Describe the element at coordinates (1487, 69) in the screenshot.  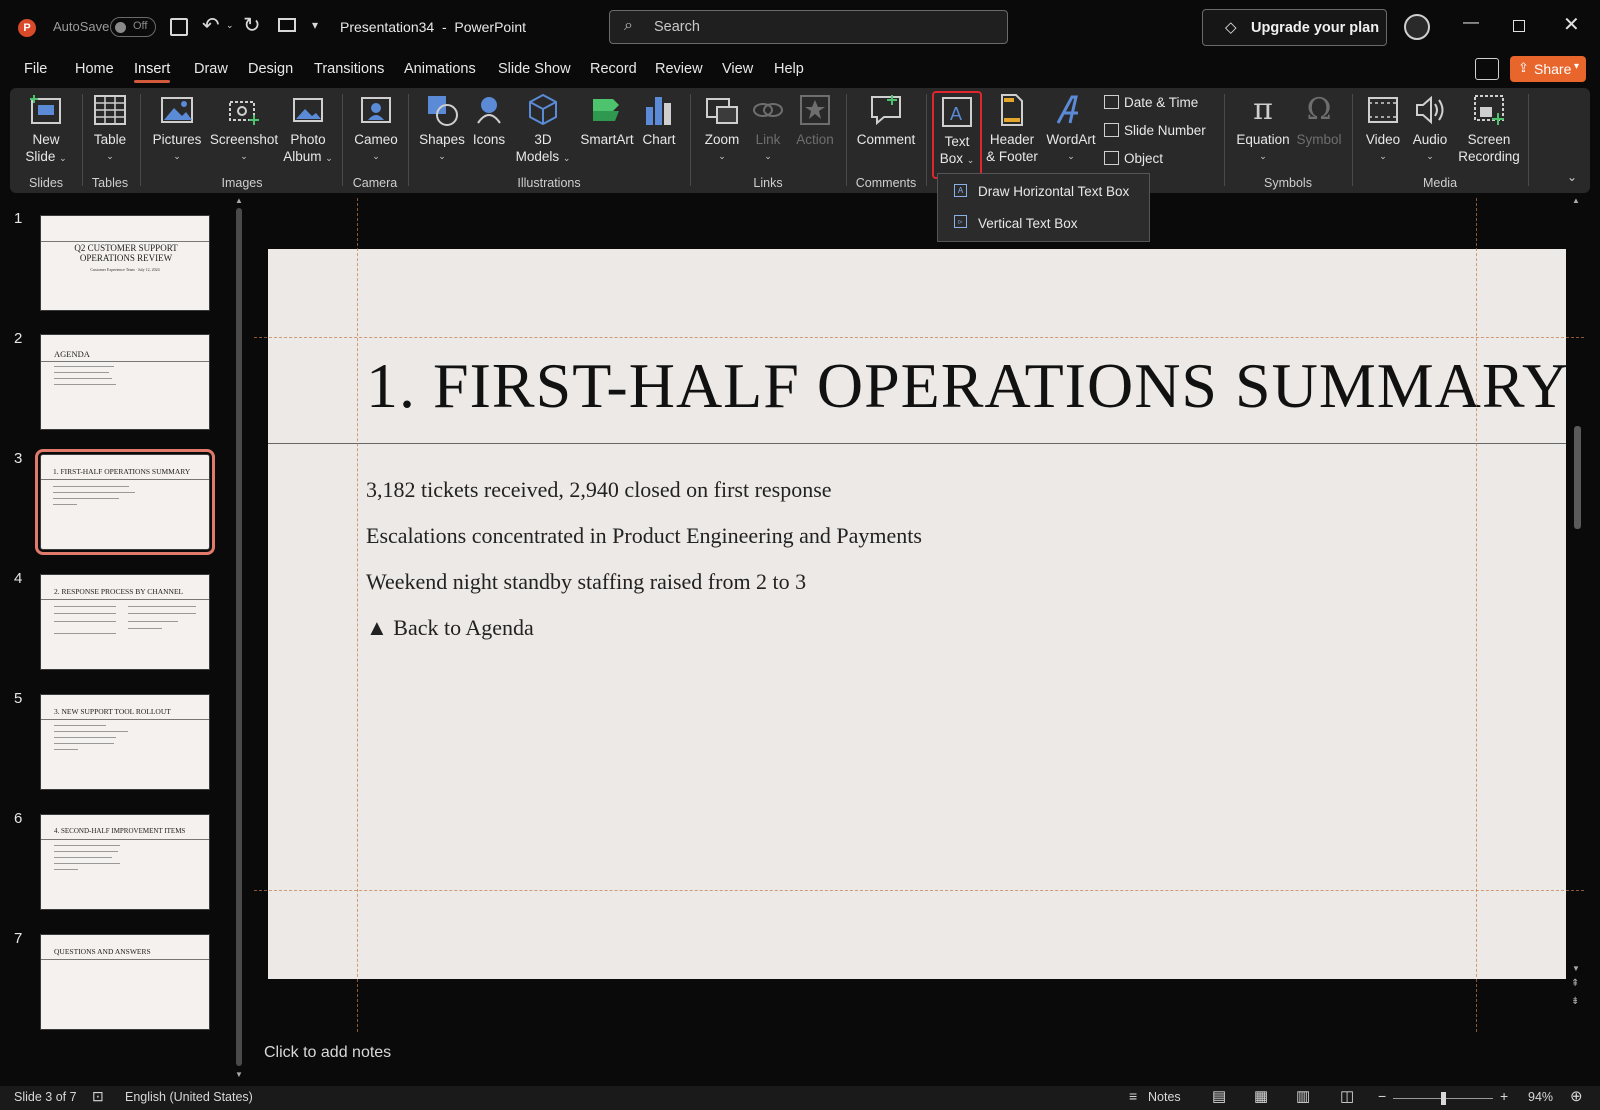
I see `comments-pane-button` at that location.